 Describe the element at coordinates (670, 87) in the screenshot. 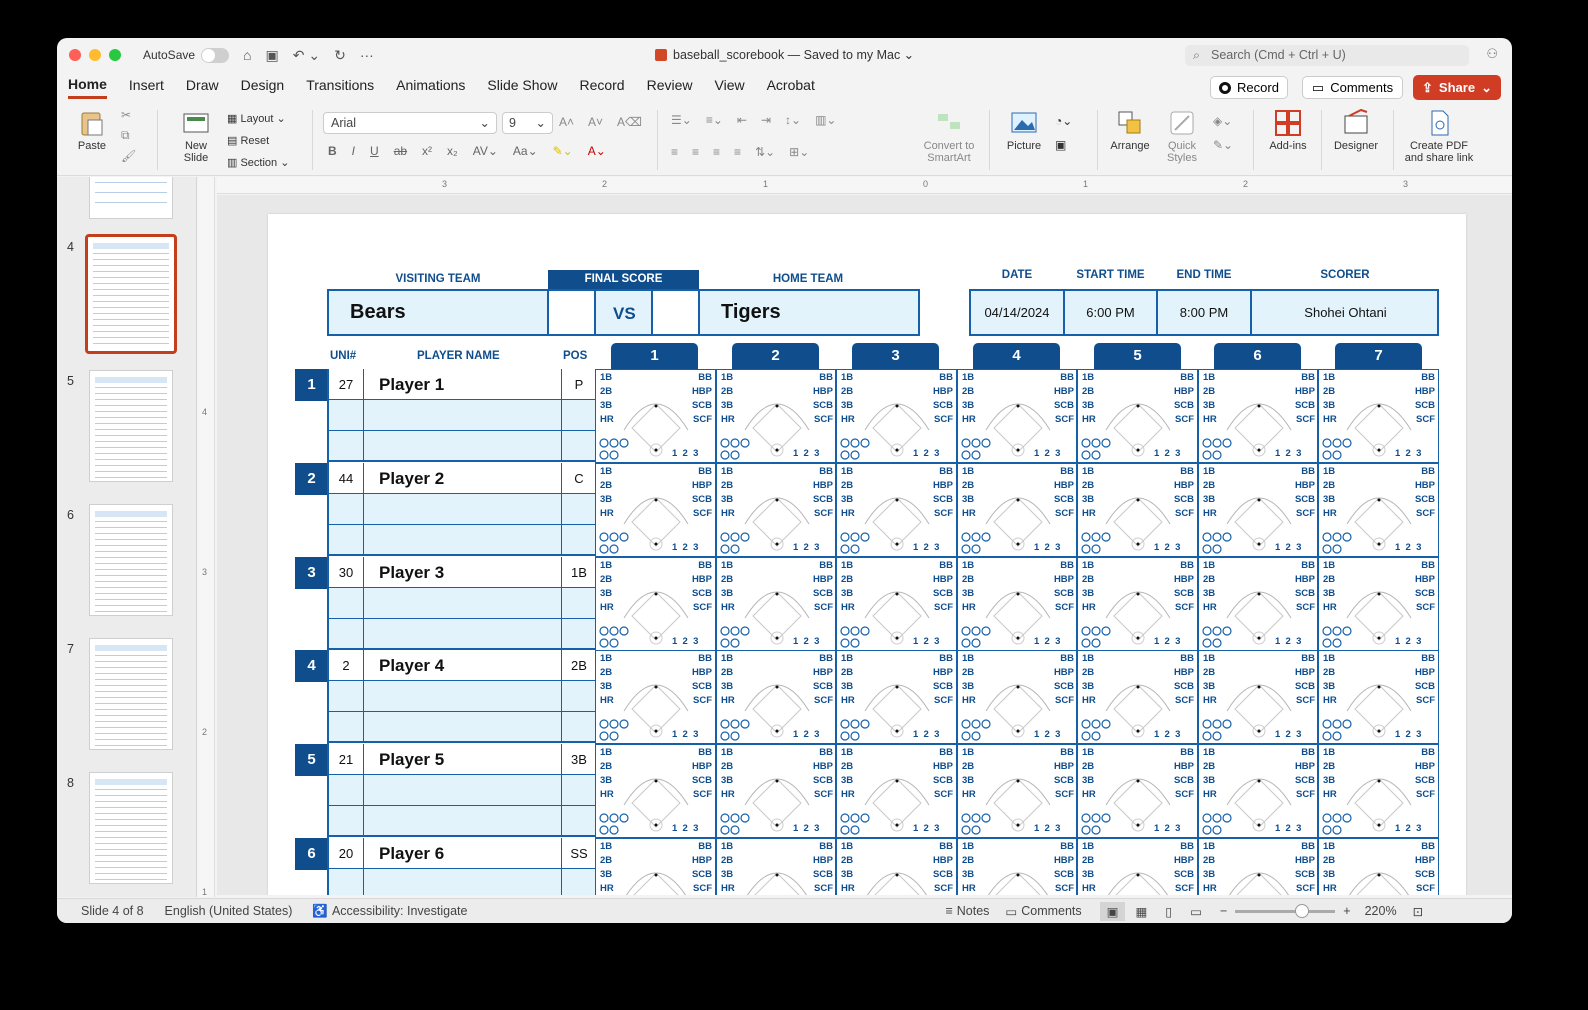

I see `tab-review: Review` at that location.